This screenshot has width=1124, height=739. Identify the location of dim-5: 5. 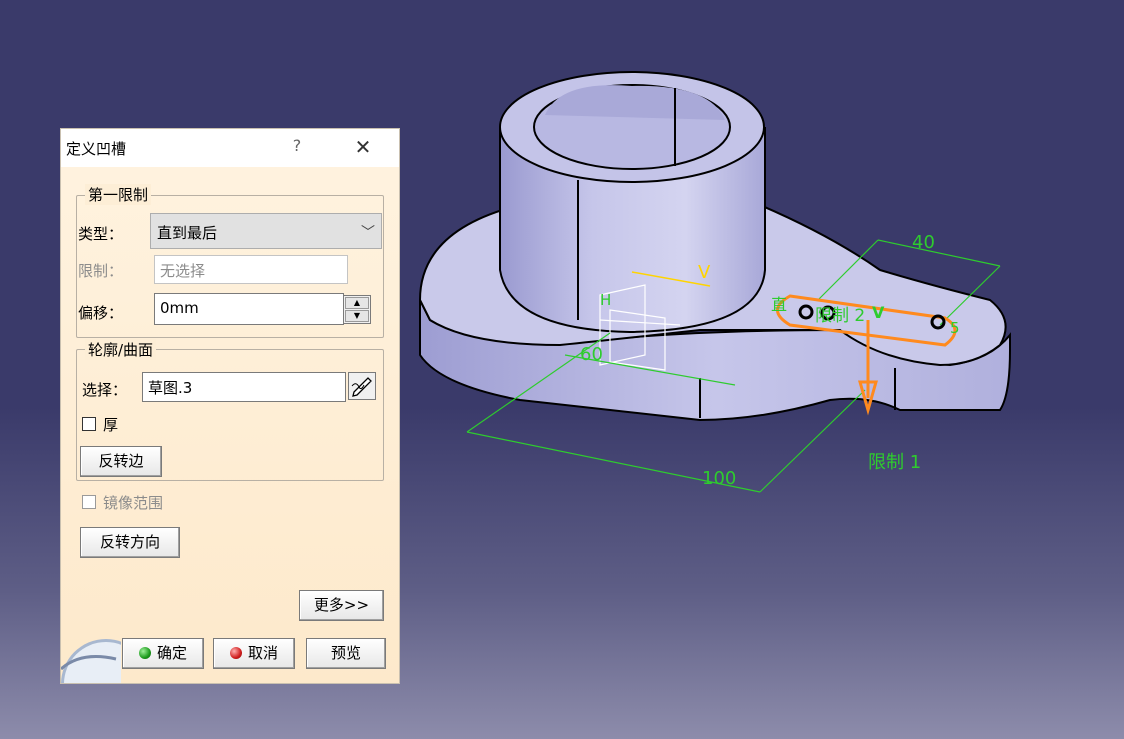
(955, 328).